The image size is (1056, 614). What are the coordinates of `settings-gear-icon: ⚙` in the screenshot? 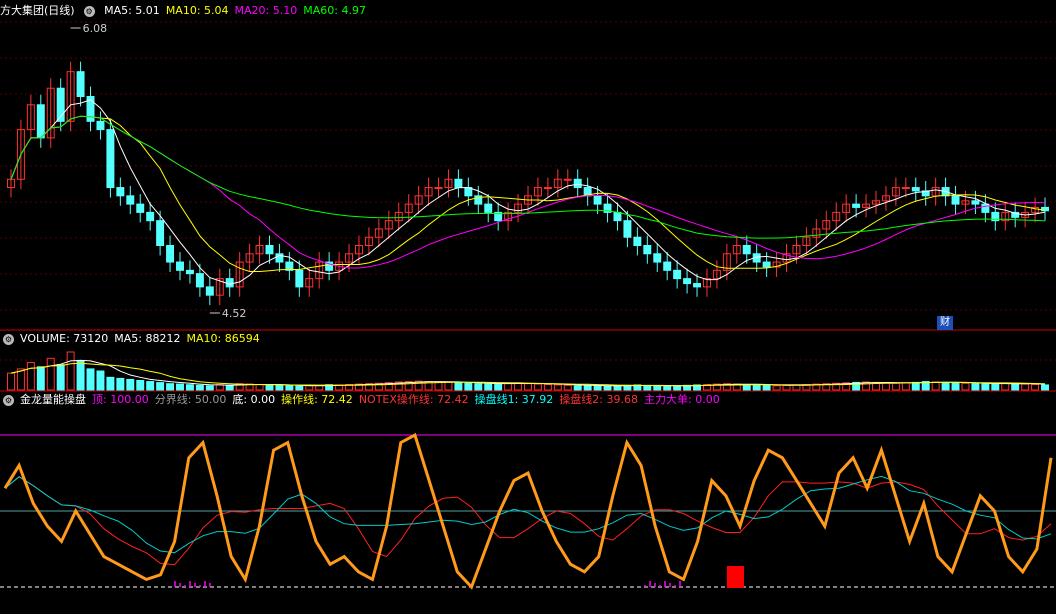 It's located at (89, 11).